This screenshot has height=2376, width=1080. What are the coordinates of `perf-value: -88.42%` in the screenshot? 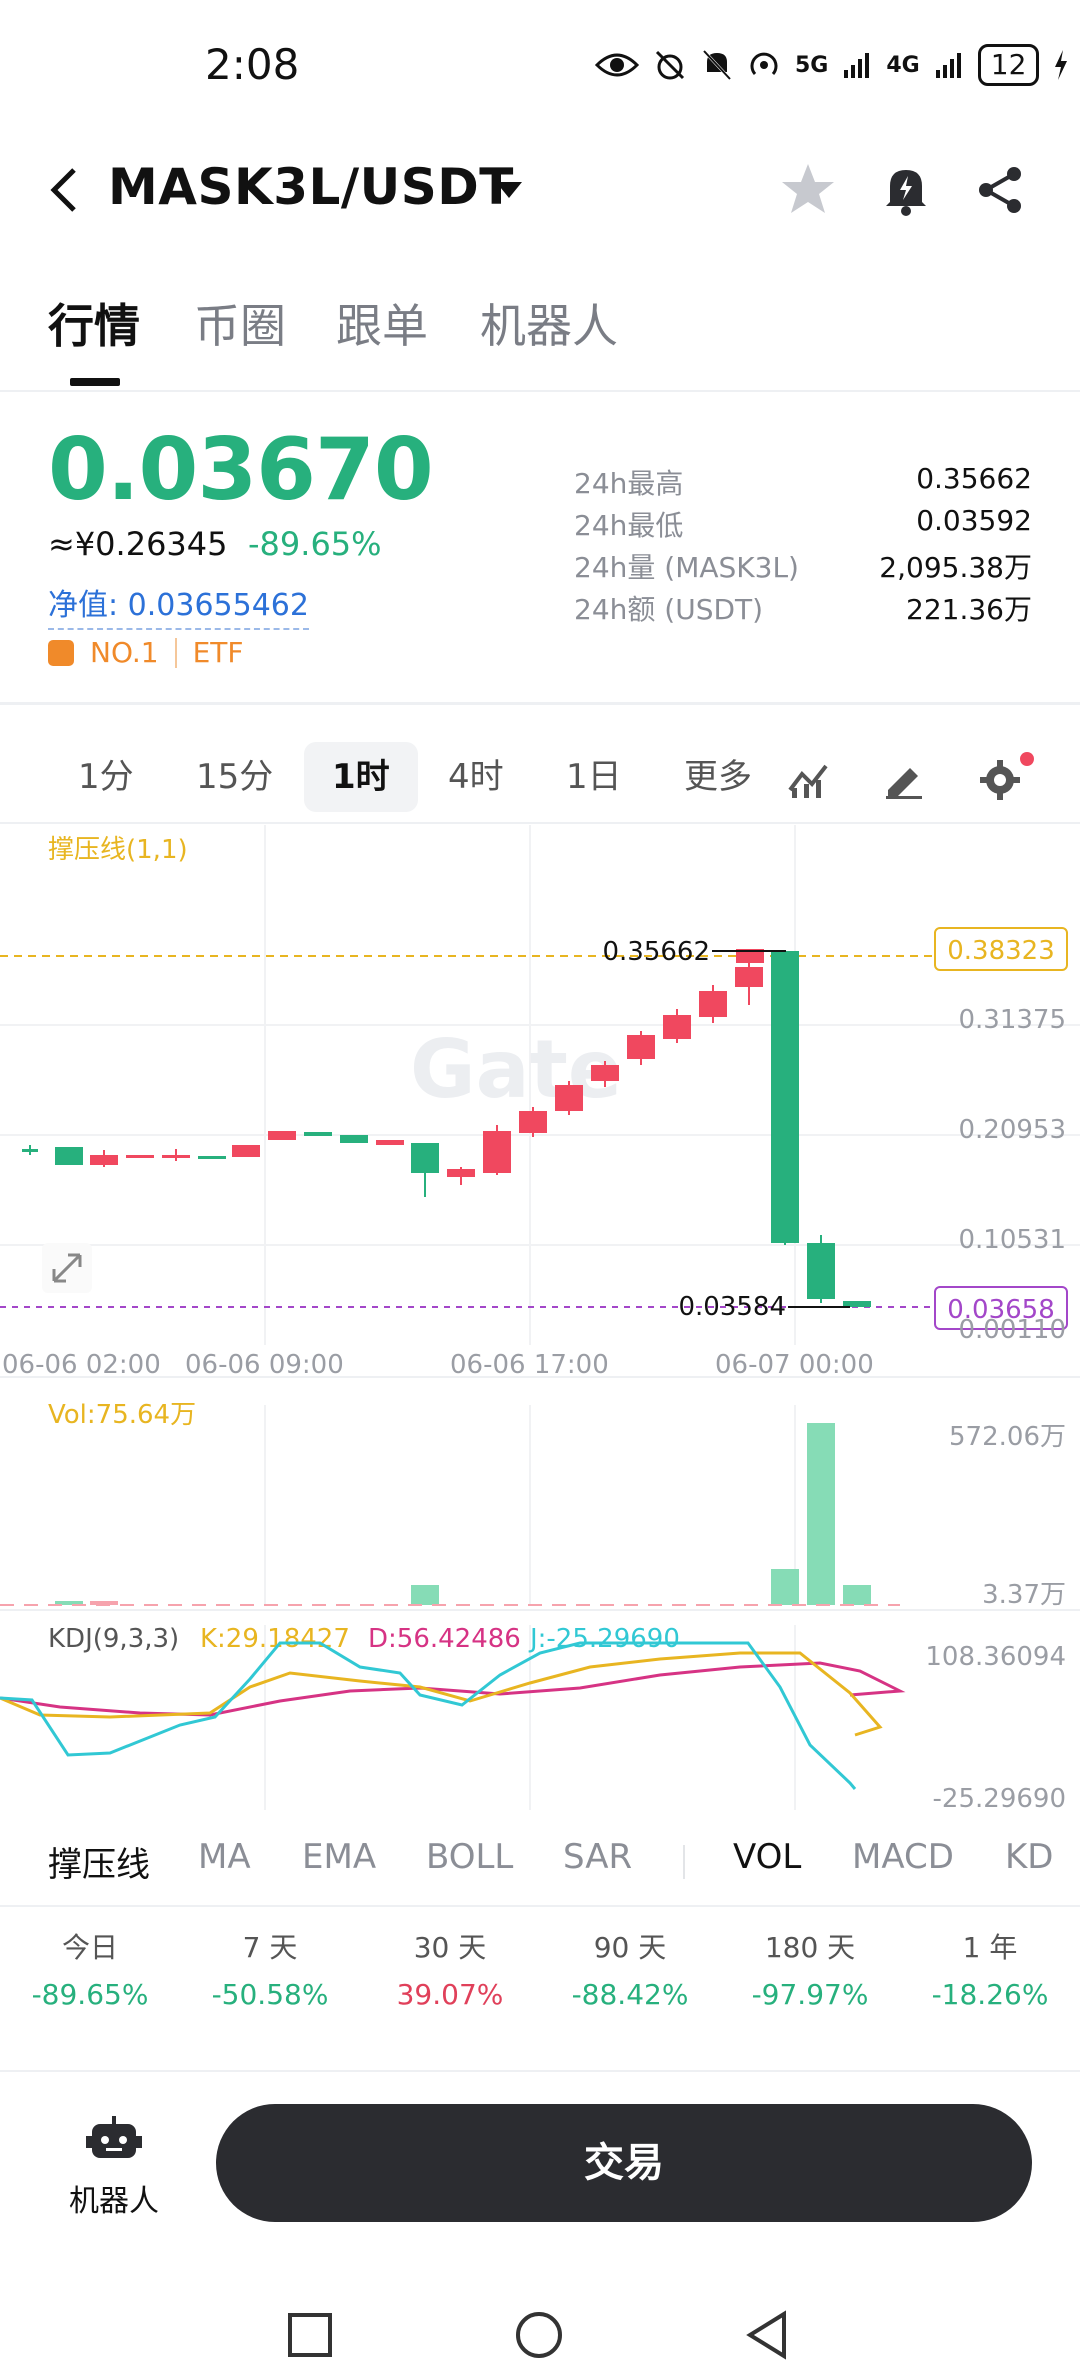 It's located at (630, 1994).